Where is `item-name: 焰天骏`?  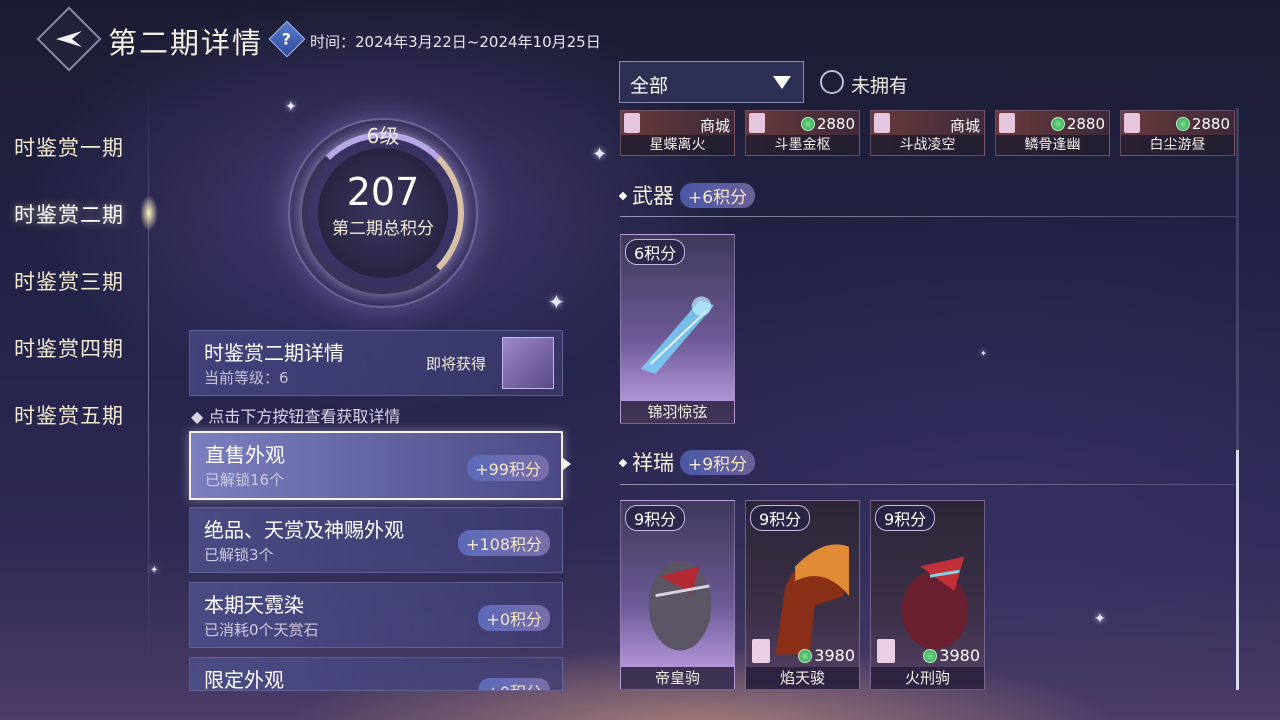 item-name: 焰天骏 is located at coordinates (802, 678).